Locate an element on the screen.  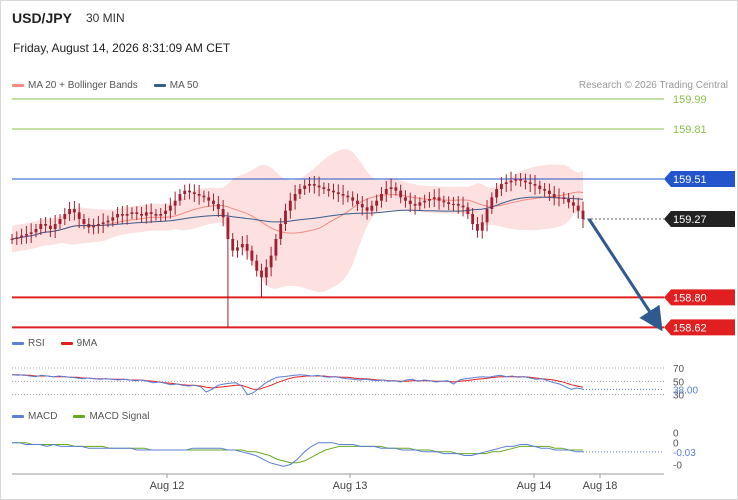
rsi-ma9-line is located at coordinates (298, 382).